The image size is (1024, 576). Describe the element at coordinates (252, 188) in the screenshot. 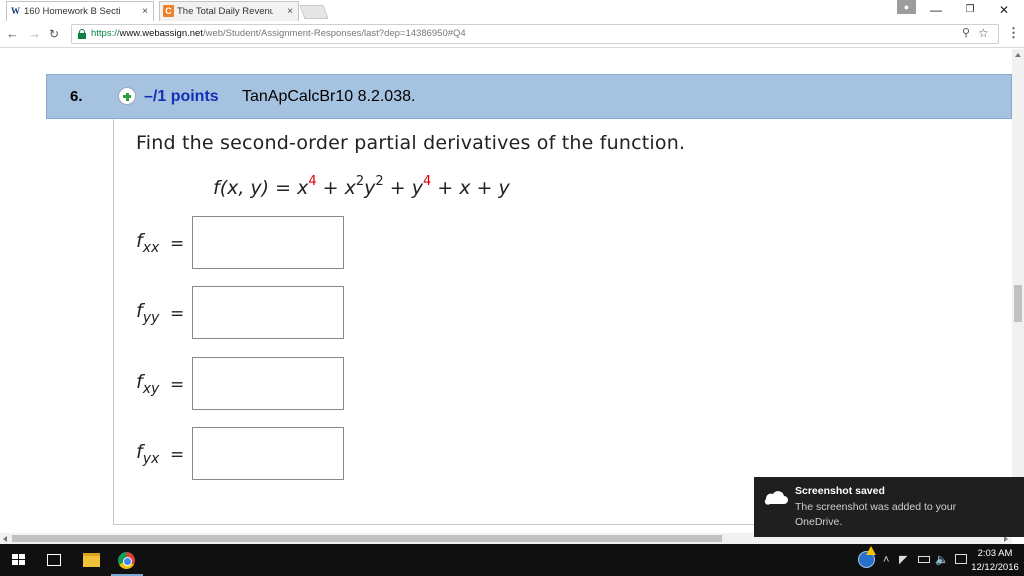

I see `formula-lhs: f(x, y) =` at that location.